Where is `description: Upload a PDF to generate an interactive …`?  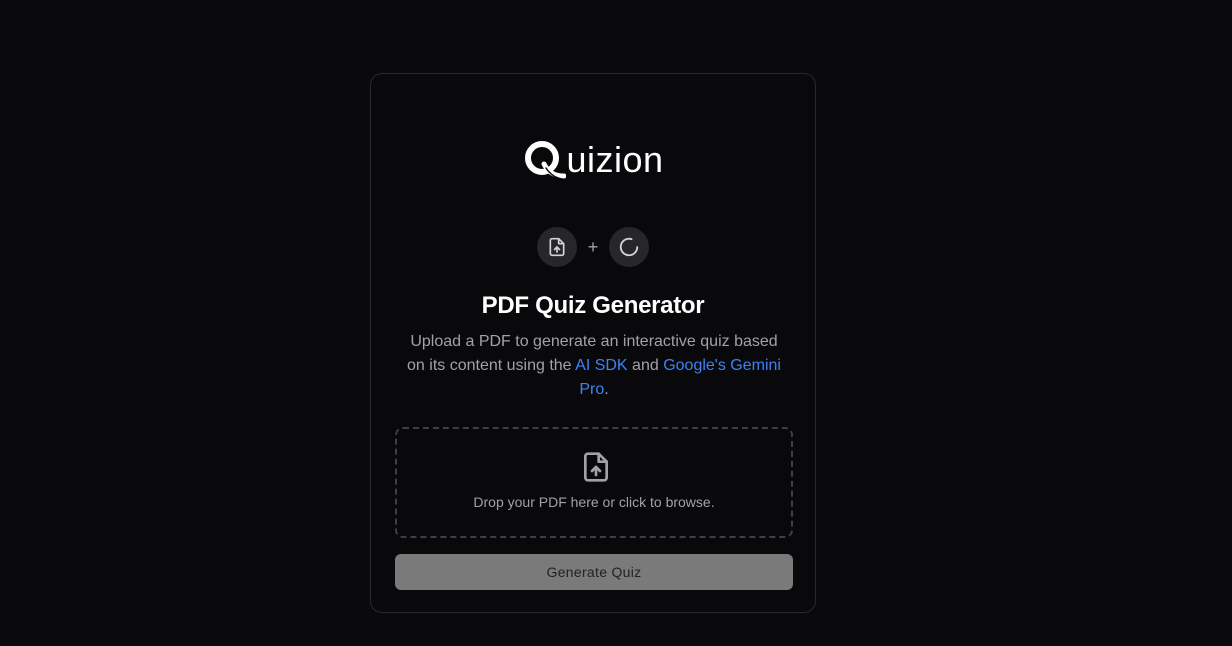 description: Upload a PDF to generate an interactive … is located at coordinates (594, 366).